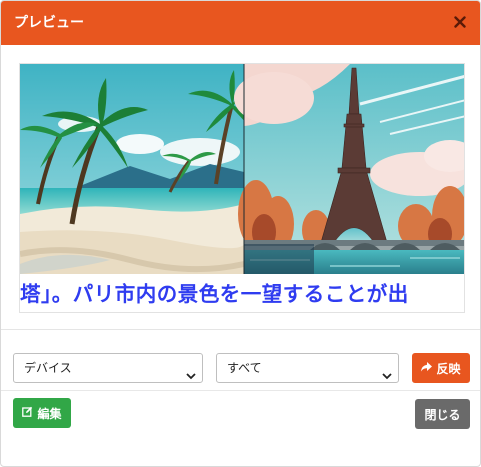 This screenshot has height=467, width=481. Describe the element at coordinates (48, 368) in the screenshot. I see `device-select-value: デバイス` at that location.